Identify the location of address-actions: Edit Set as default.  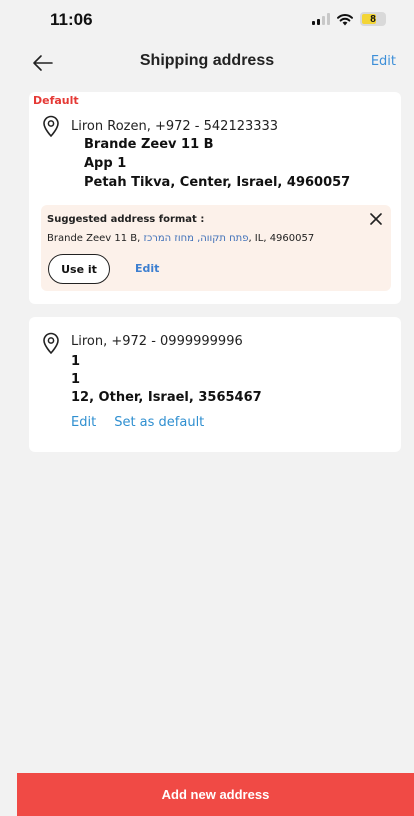
(137, 422).